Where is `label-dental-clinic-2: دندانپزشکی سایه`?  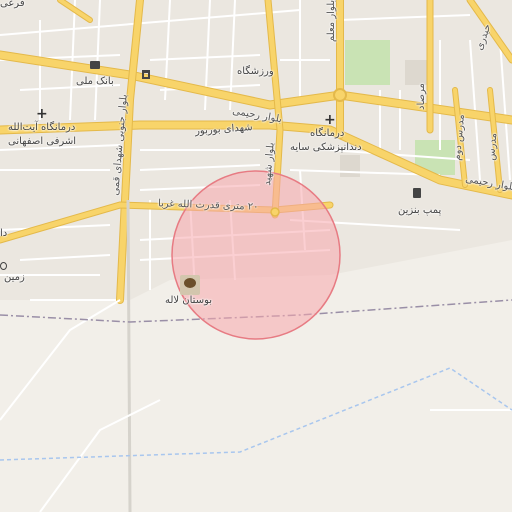 label-dental-clinic-2: دندانپزشکی سایه is located at coordinates (326, 147).